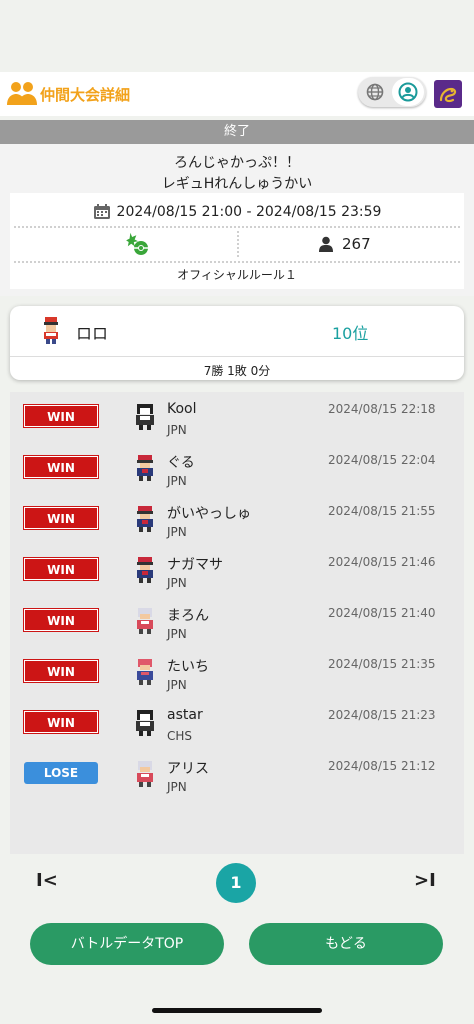  What do you see at coordinates (22, 93) in the screenshot?
I see `people-icon` at bounding box center [22, 93].